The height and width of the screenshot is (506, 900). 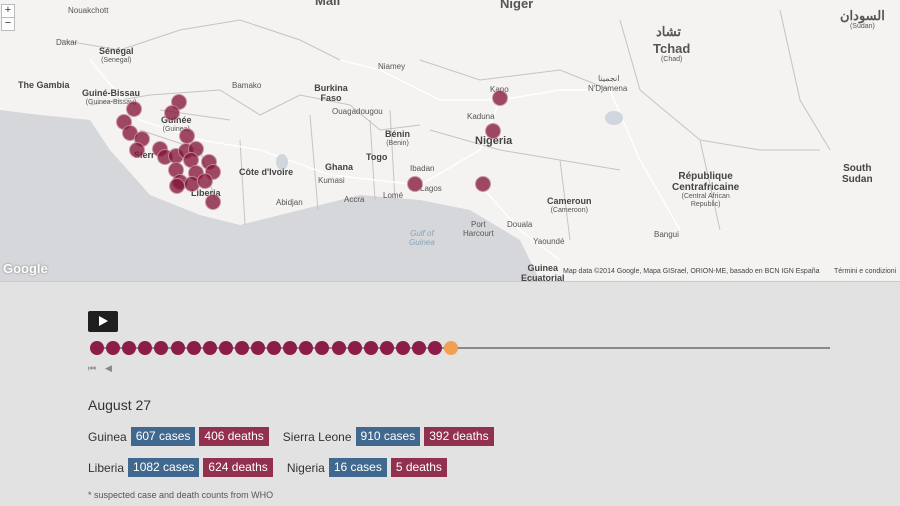 What do you see at coordinates (289, 202) in the screenshot?
I see `map-label-abidjan: Abidjan` at bounding box center [289, 202].